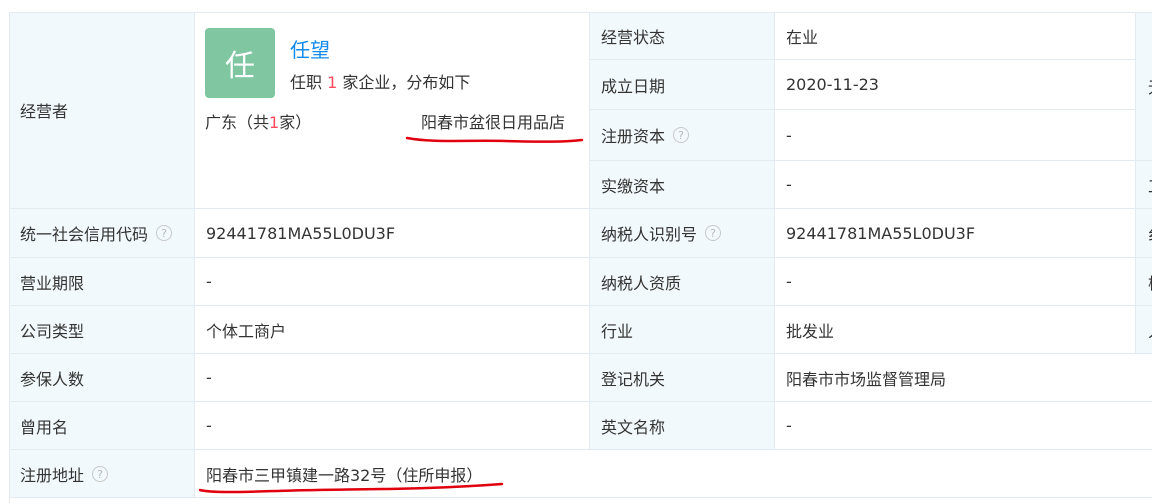  What do you see at coordinates (84, 234) in the screenshot?
I see `credit-code-label: 统一社会信用代码` at bounding box center [84, 234].